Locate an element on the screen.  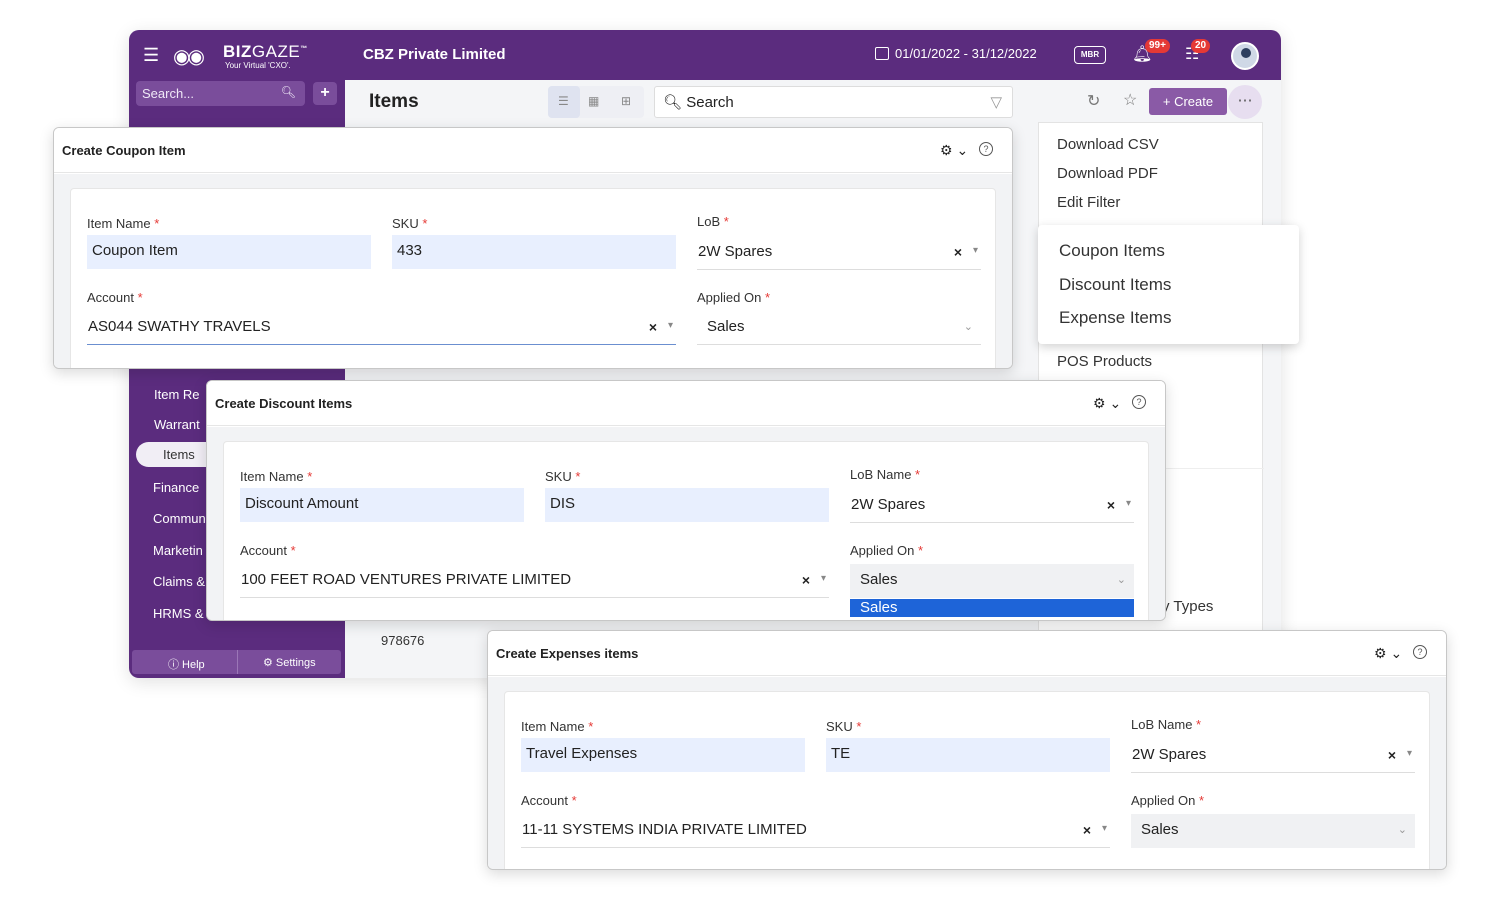
view-switcher: ☰ ▦ ⊞ is located at coordinates (596, 102).